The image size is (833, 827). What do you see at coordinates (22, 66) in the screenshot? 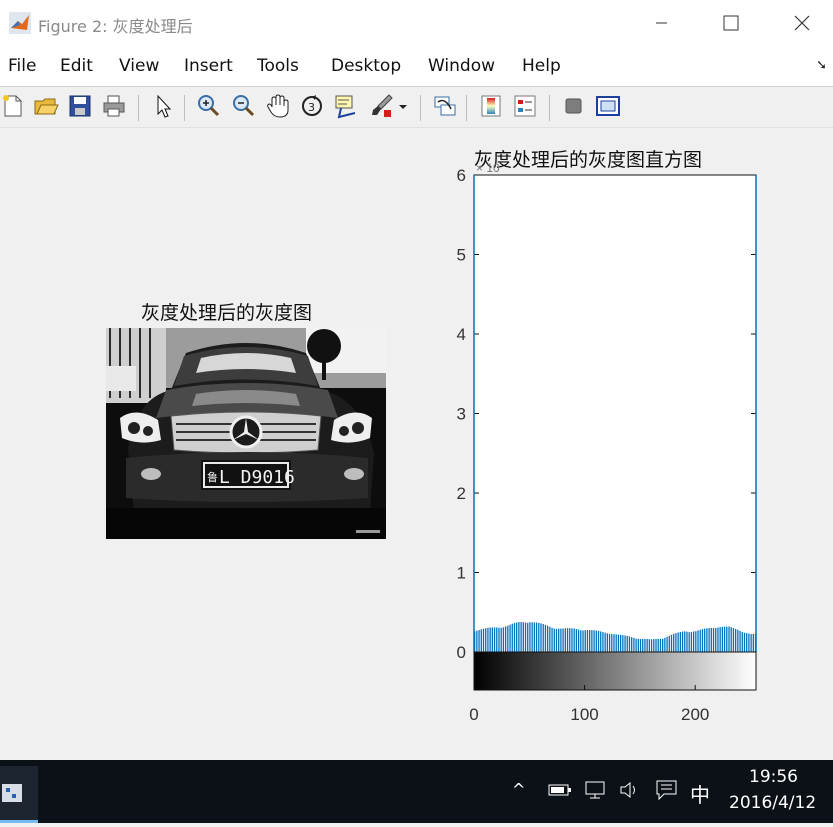
I see `menu-file: File` at bounding box center [22, 66].